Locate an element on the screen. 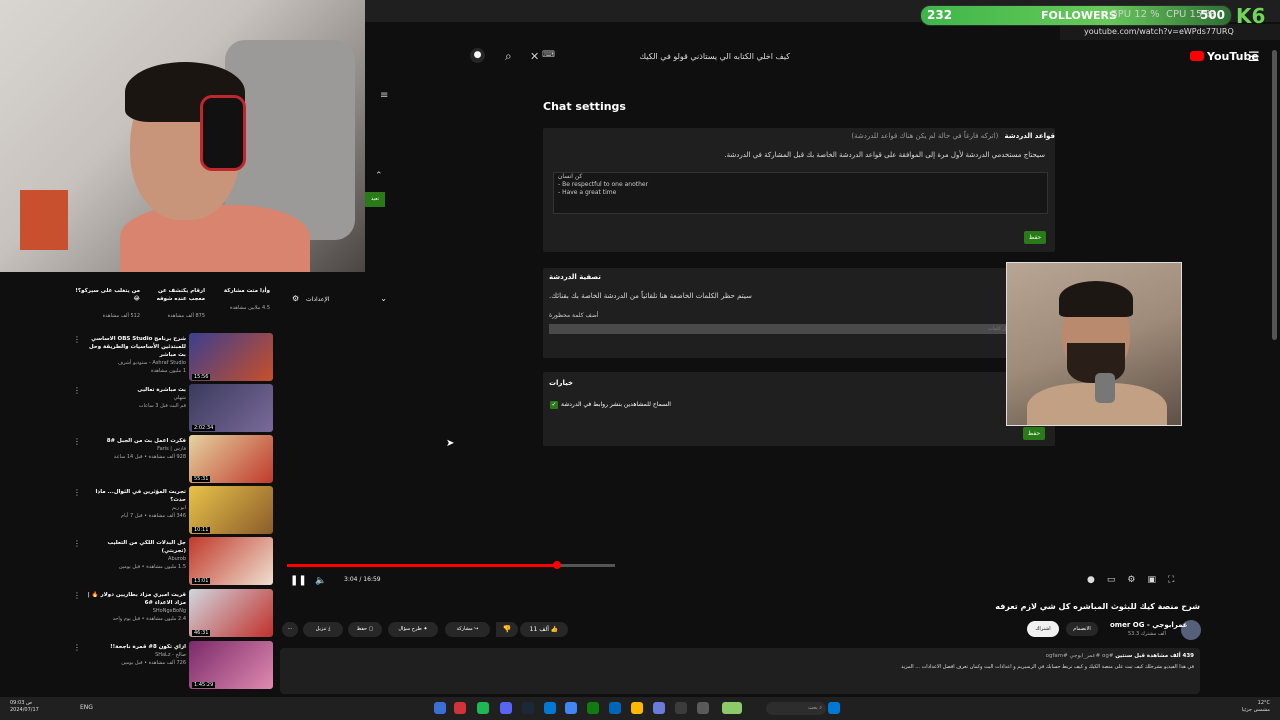 This screenshot has height=720, width=1280. rec-title: ازاي تكون 8# قمرة ناجحة!! is located at coordinates (148, 647).